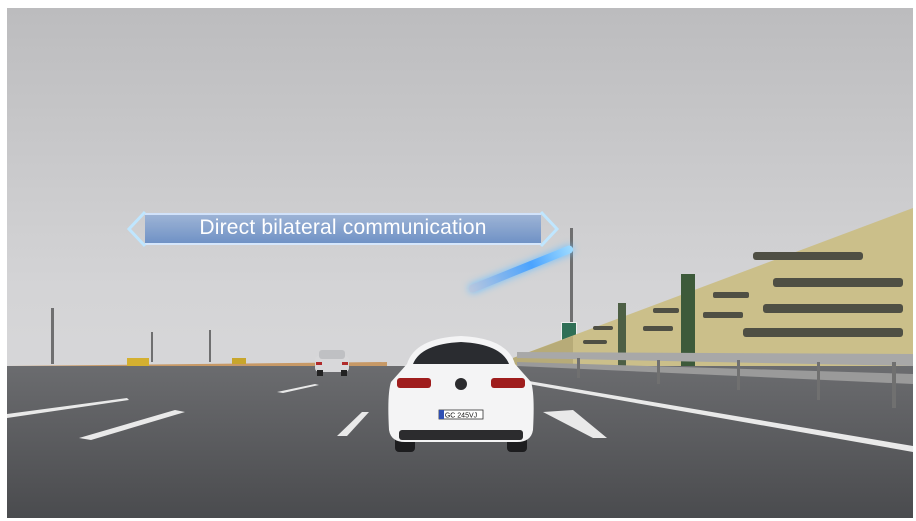 This screenshot has height=521, width=916. What do you see at coordinates (332, 363) in the screenshot?
I see `distant-car` at bounding box center [332, 363].